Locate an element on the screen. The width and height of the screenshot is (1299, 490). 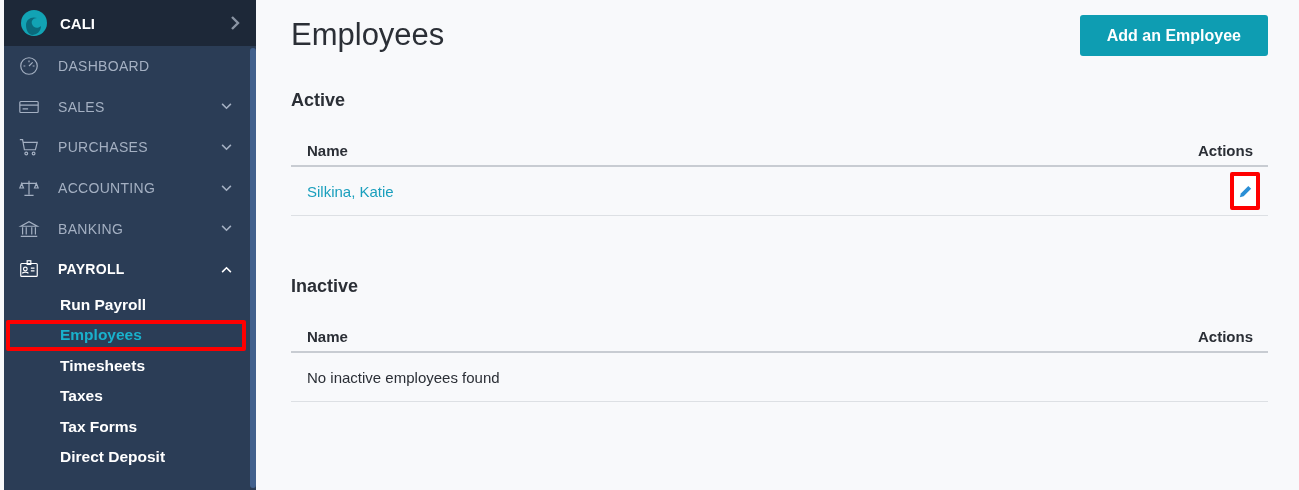
nav-item: ACCOUNTING is located at coordinates (126, 188).